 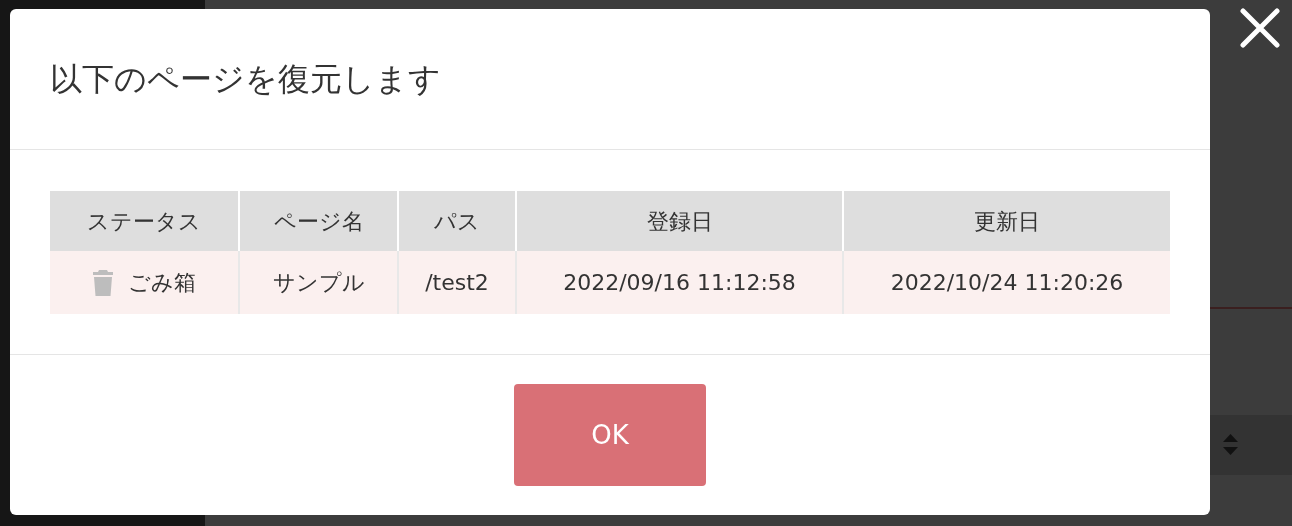 I want to click on column-header: 更新日, so click(x=1007, y=221).